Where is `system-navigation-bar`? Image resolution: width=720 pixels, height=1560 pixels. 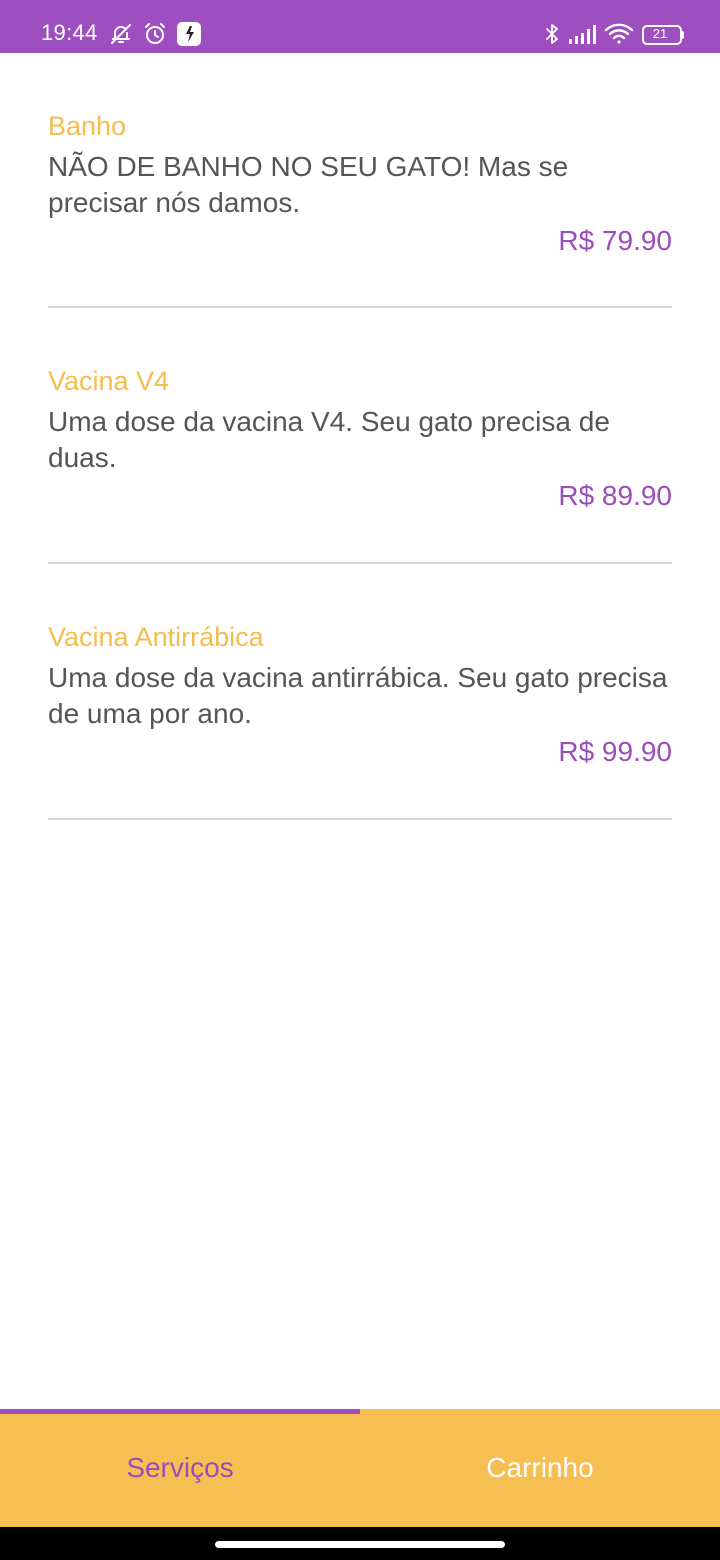 system-navigation-bar is located at coordinates (360, 1543).